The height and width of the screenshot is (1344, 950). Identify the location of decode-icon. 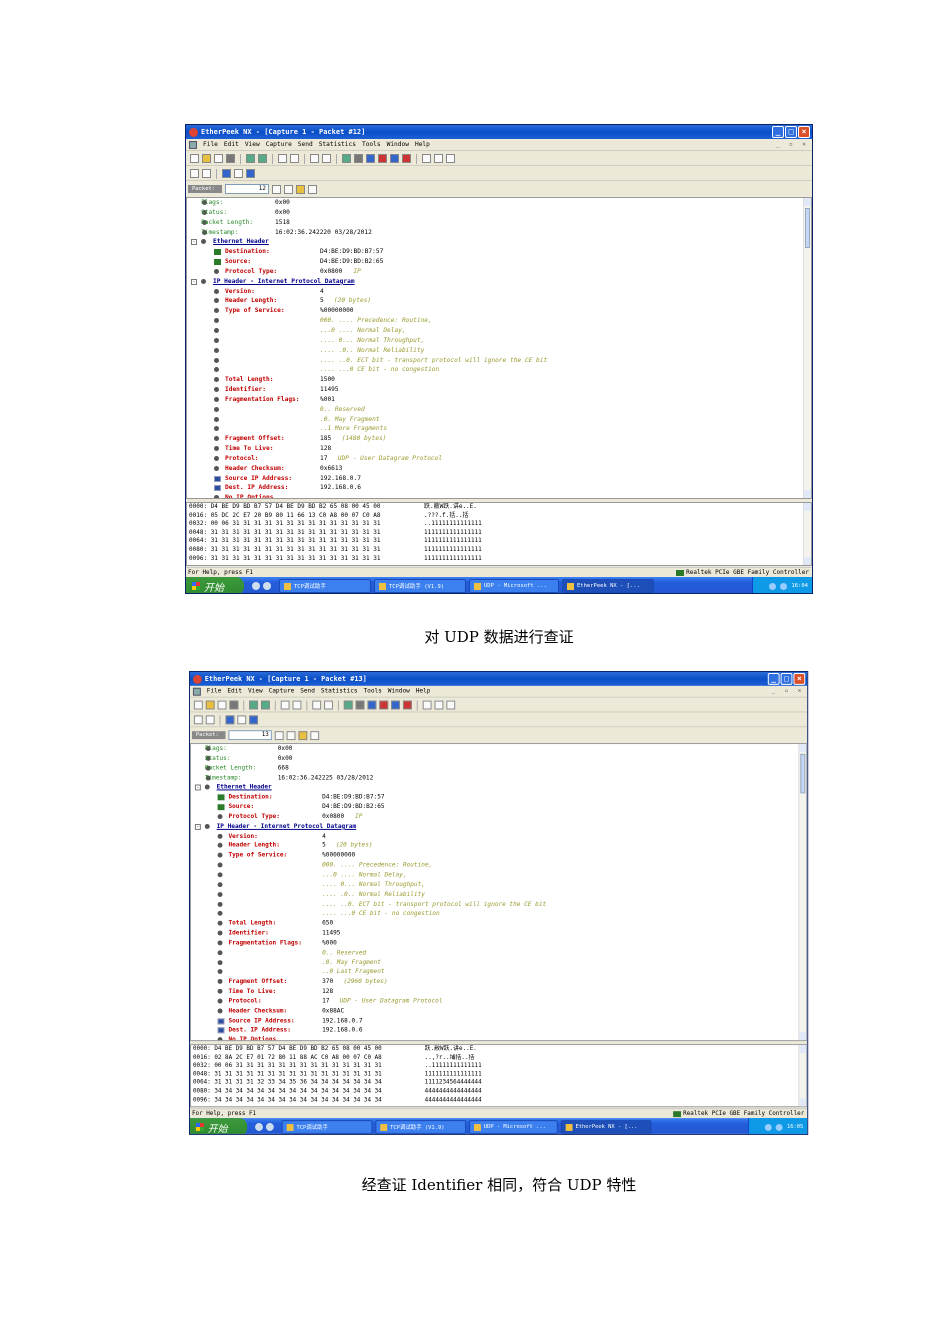
(279, 735).